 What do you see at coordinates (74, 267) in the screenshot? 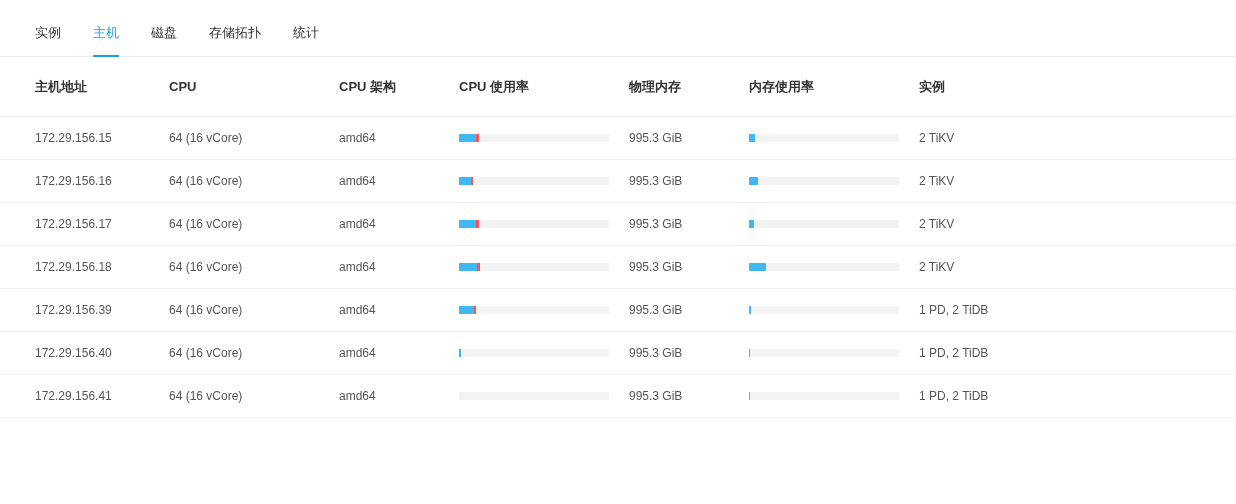
I see `table-cell-text: 172.29.156.18` at bounding box center [74, 267].